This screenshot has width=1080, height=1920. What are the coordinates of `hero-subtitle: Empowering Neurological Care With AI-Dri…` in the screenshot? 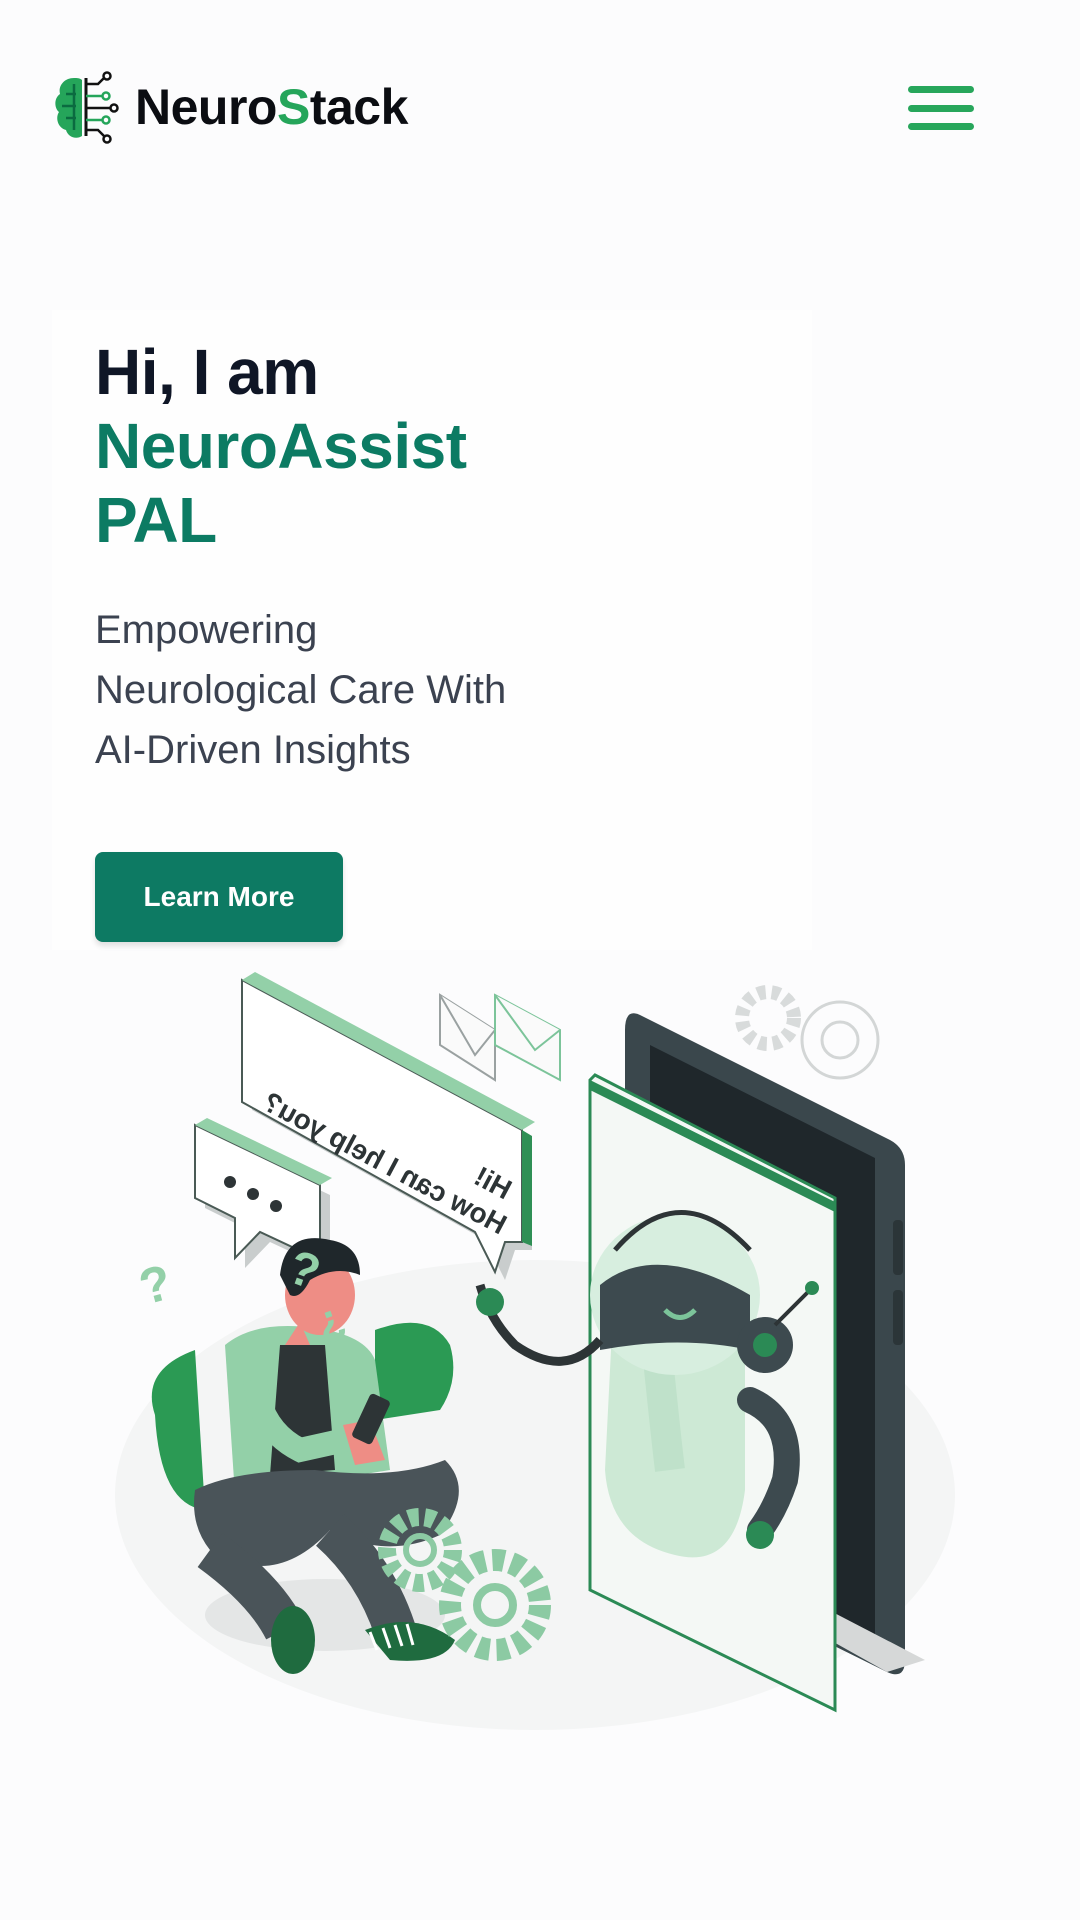 It's located at (301, 690).